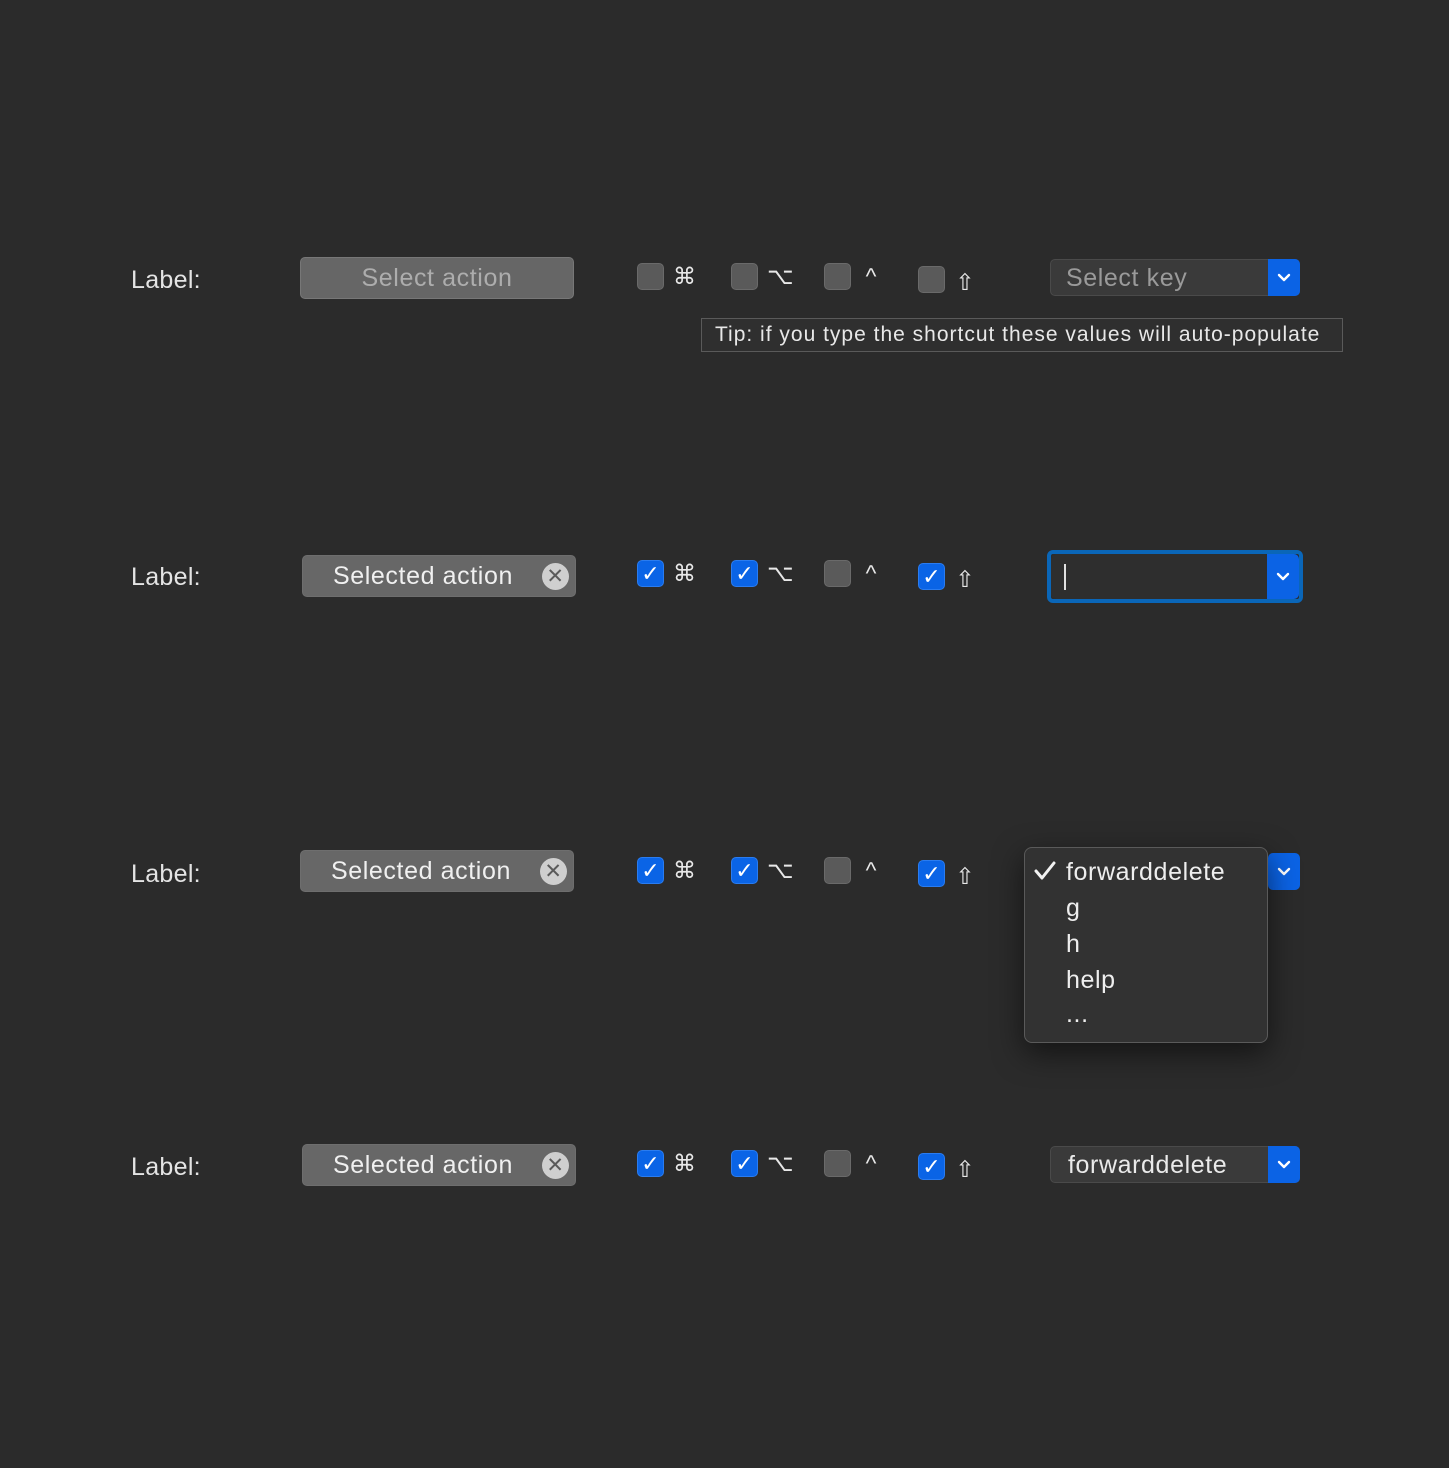 This screenshot has width=1449, height=1468. Describe the element at coordinates (1045, 870) in the screenshot. I see `checkmark-icon` at that location.